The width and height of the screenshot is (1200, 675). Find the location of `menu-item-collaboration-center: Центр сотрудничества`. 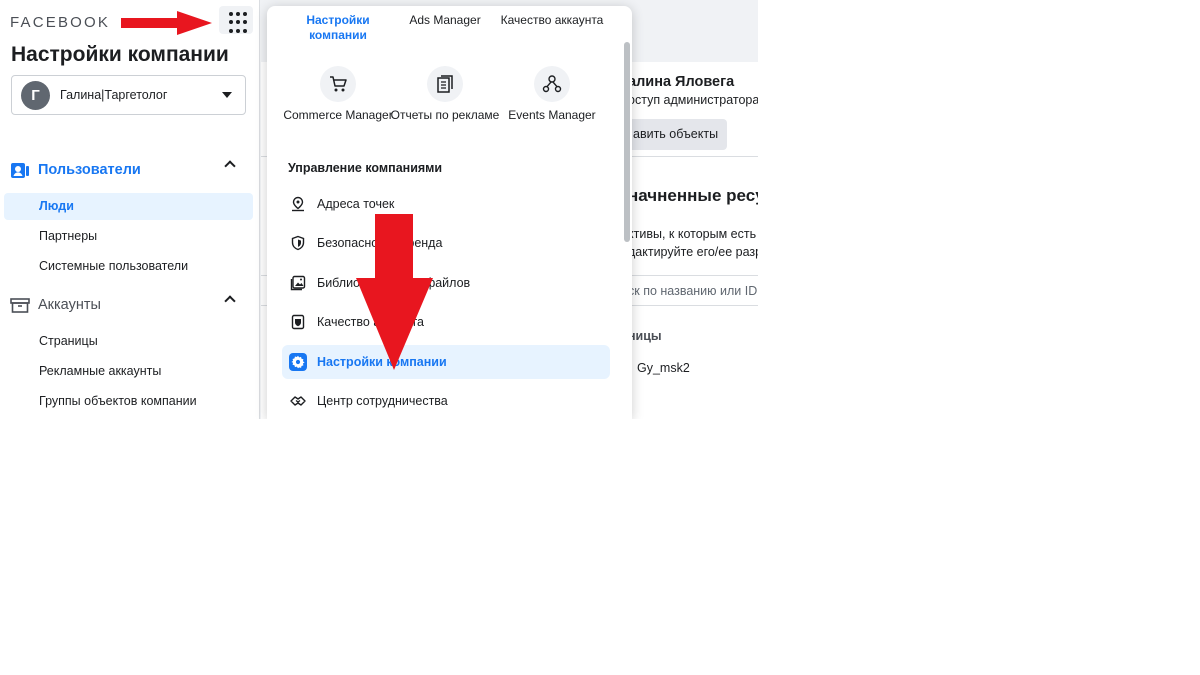

menu-item-collaboration-center: Центр сотрудничества is located at coordinates (446, 401).